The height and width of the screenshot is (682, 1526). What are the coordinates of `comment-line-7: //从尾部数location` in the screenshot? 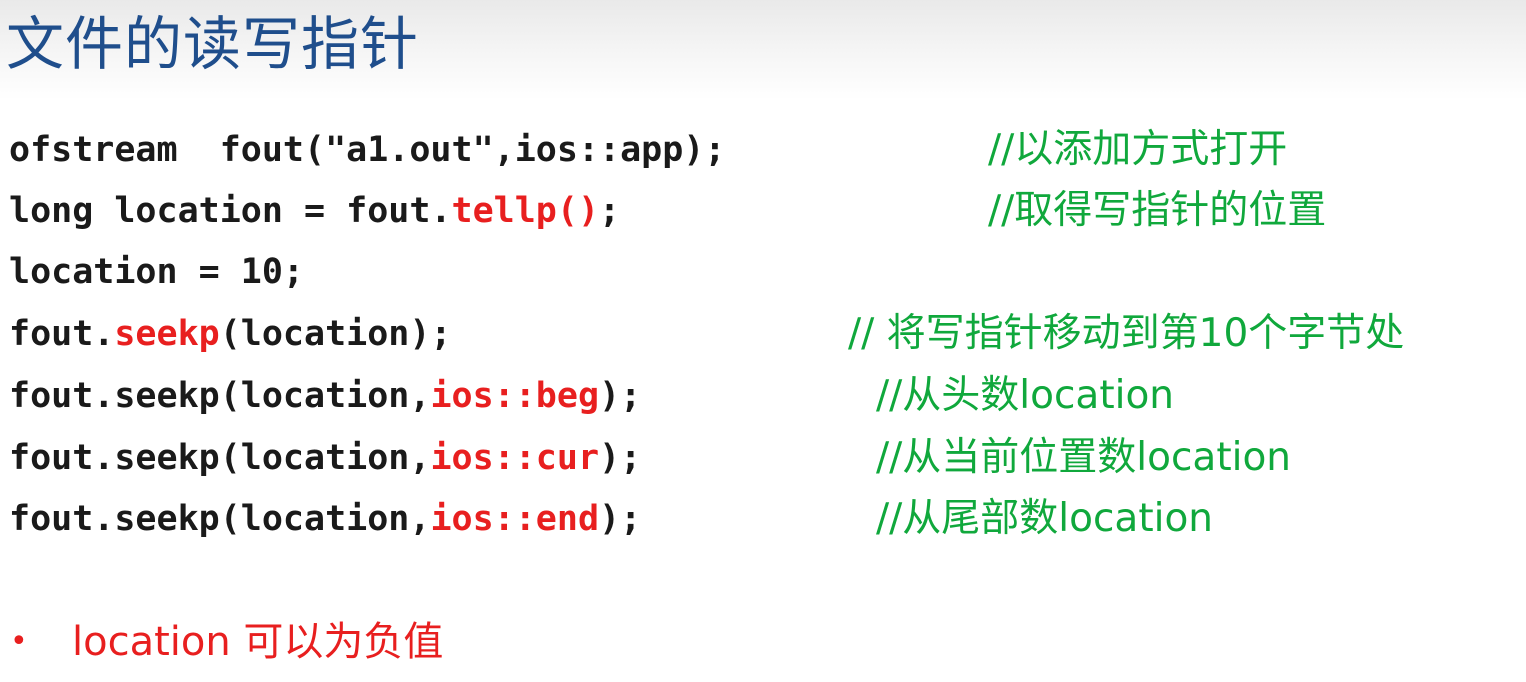 It's located at (1045, 518).